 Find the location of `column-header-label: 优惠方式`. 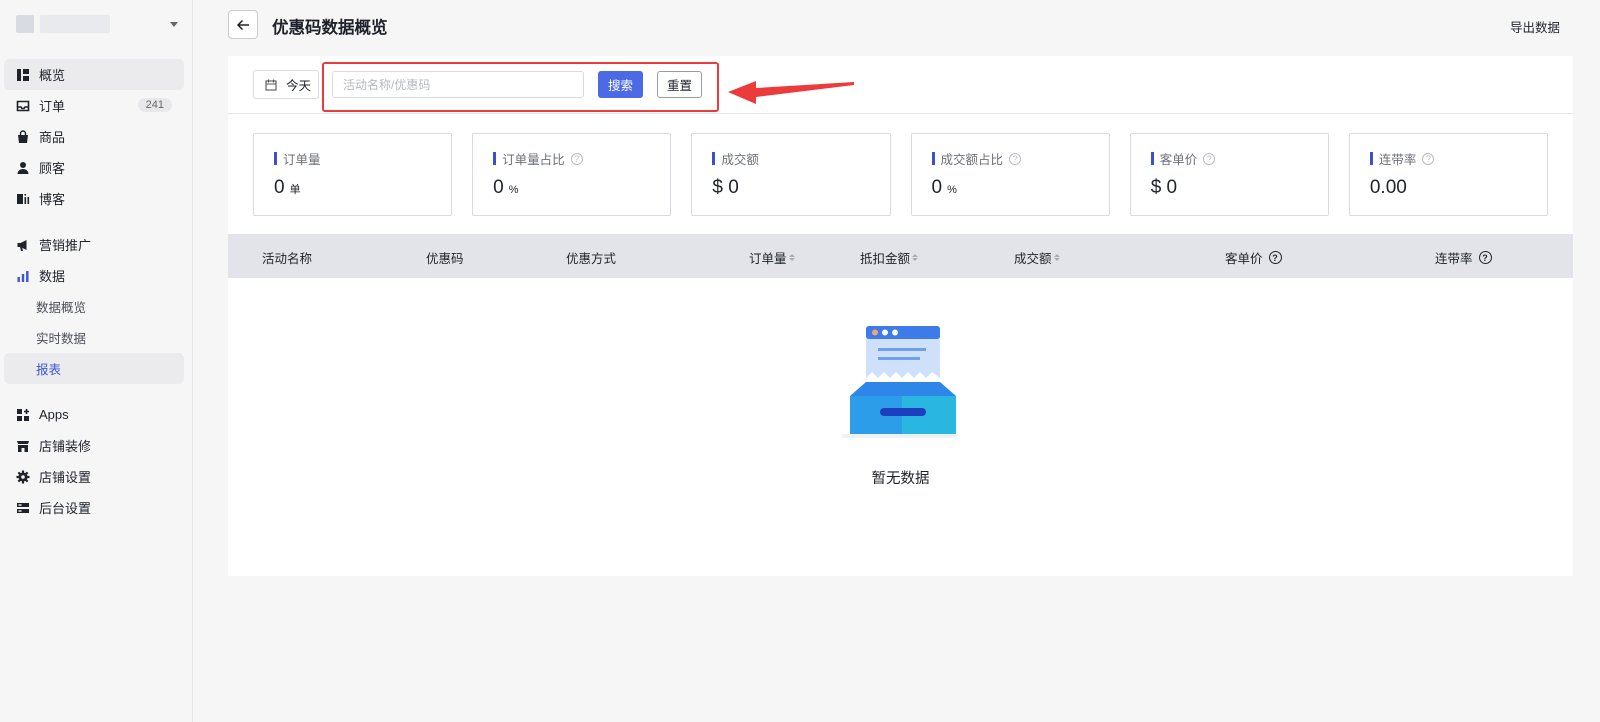

column-header-label: 优惠方式 is located at coordinates (591, 259).